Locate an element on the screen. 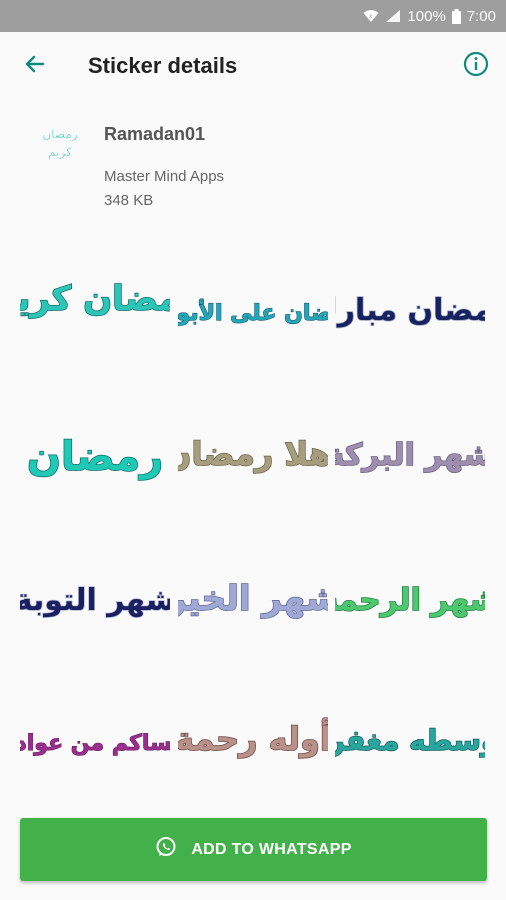  pack-tray-icon: رمضان كريم is located at coordinates (60, 142).